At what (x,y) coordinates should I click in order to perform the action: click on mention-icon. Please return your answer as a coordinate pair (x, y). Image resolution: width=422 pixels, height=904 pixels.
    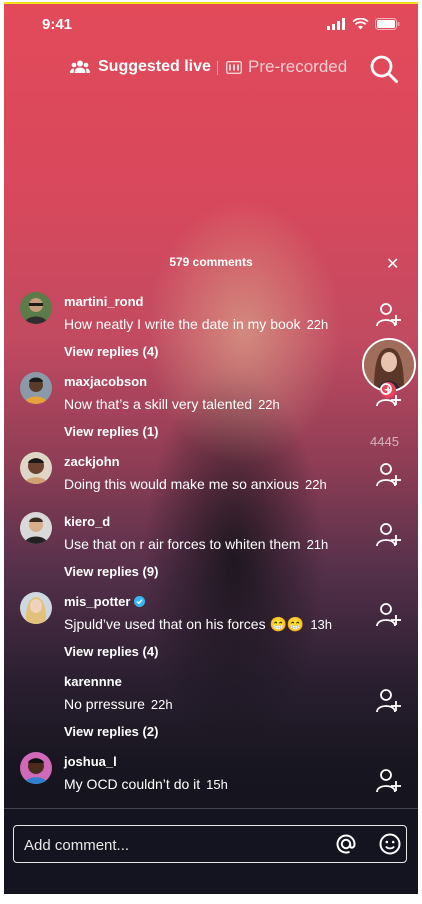
    Looking at the image, I should click on (346, 844).